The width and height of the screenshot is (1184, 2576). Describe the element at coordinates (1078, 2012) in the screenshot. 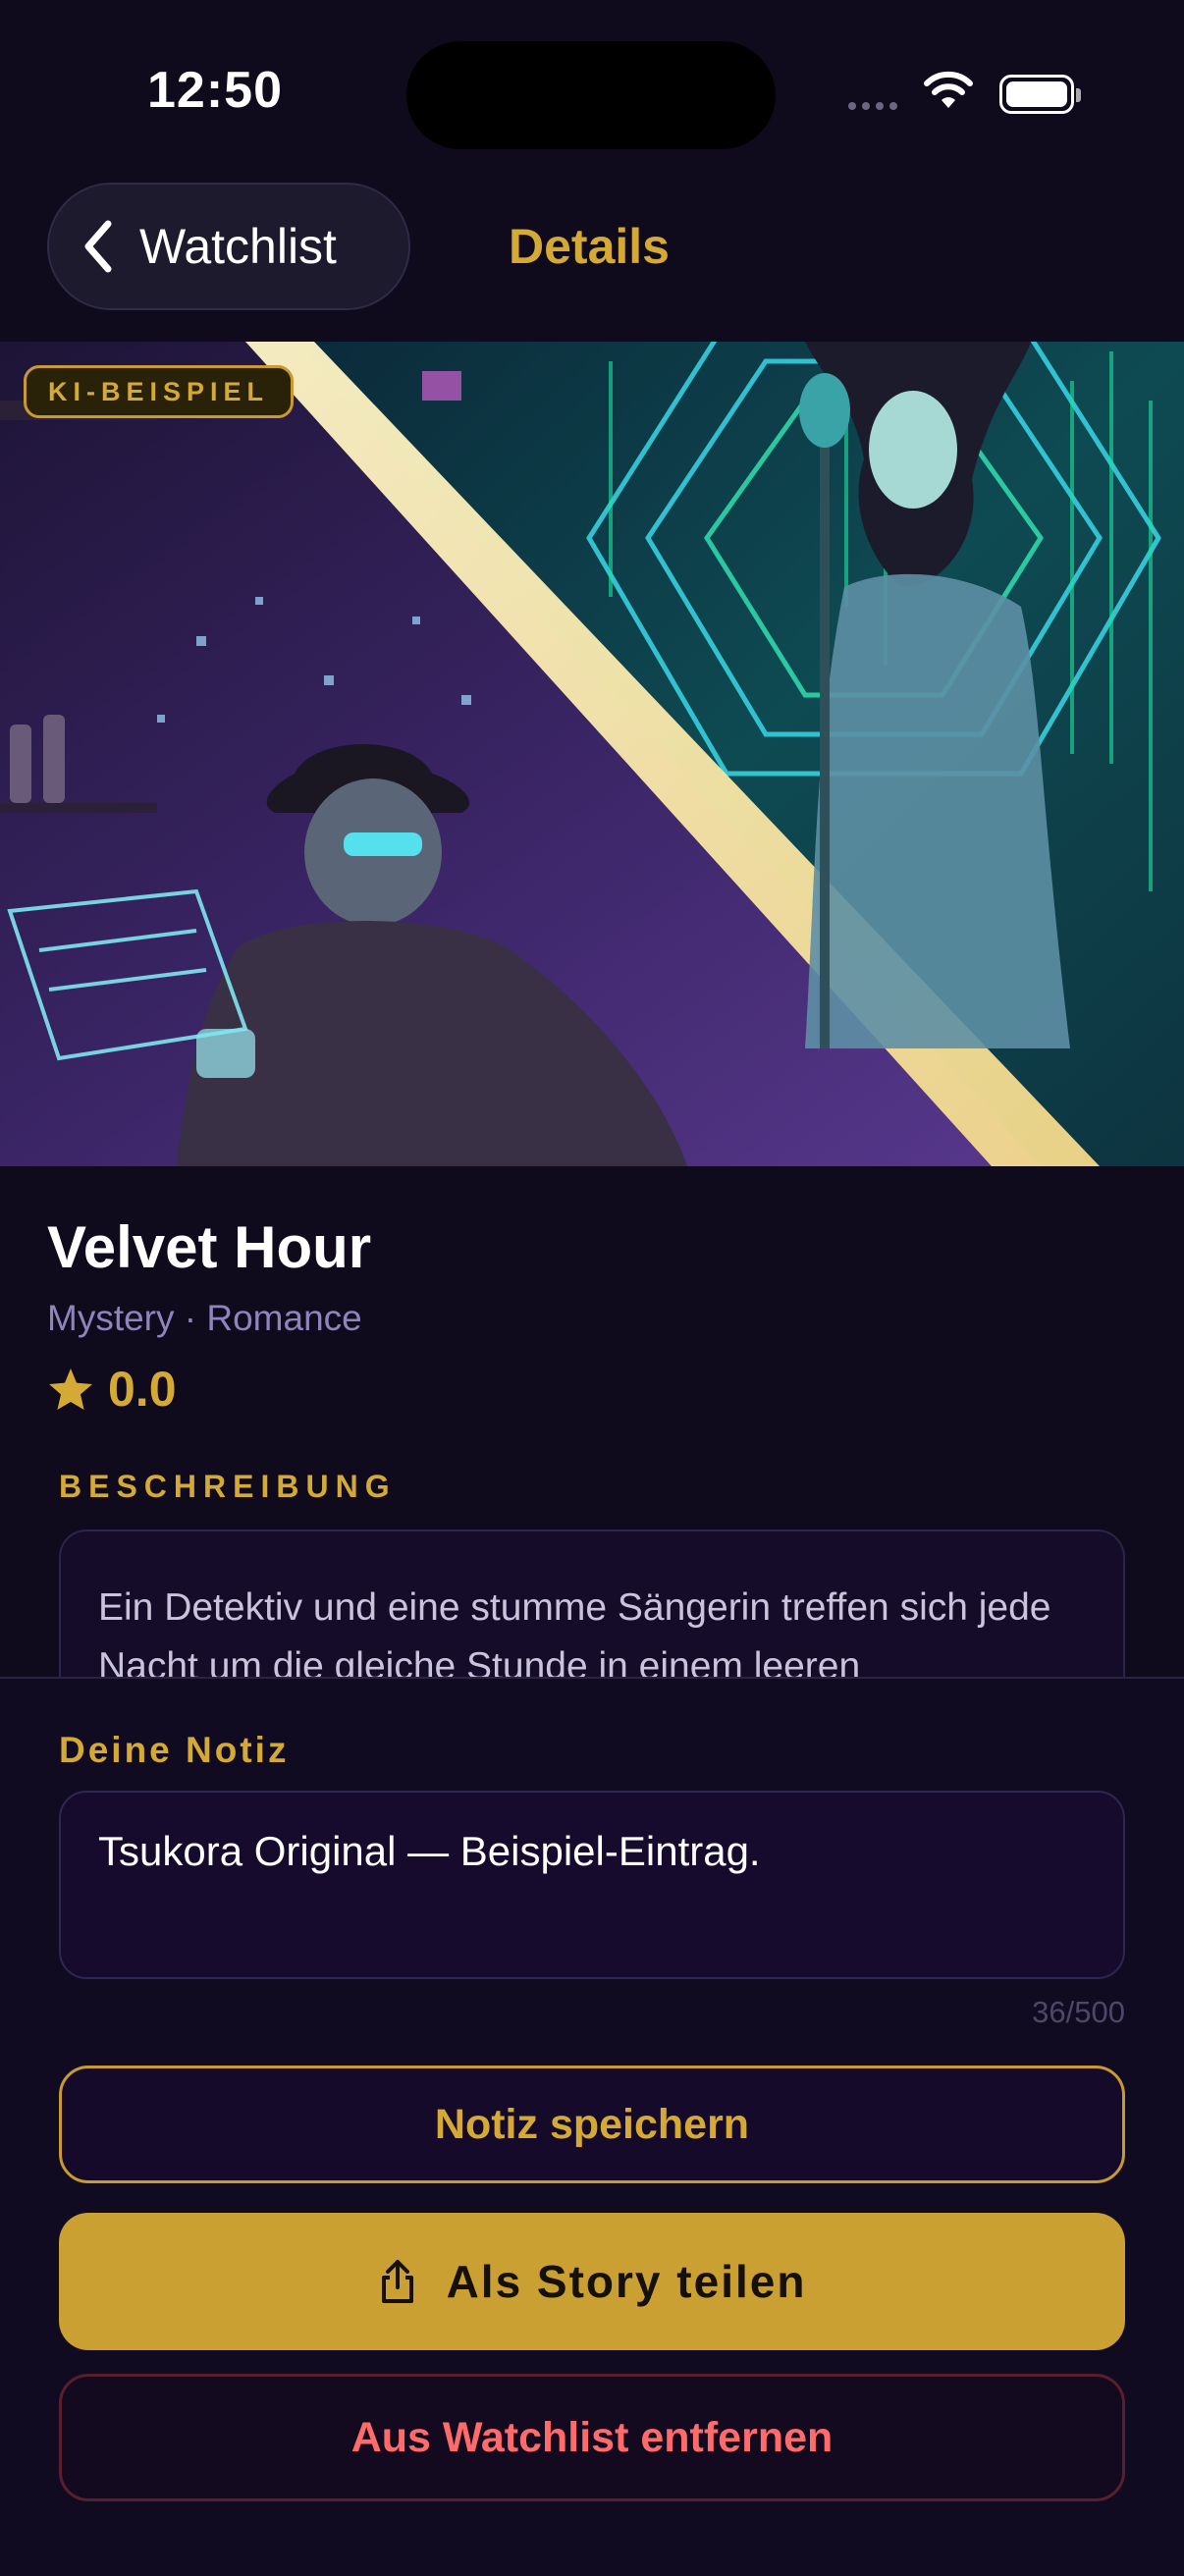

I see `note-char-counter: 36/500` at that location.